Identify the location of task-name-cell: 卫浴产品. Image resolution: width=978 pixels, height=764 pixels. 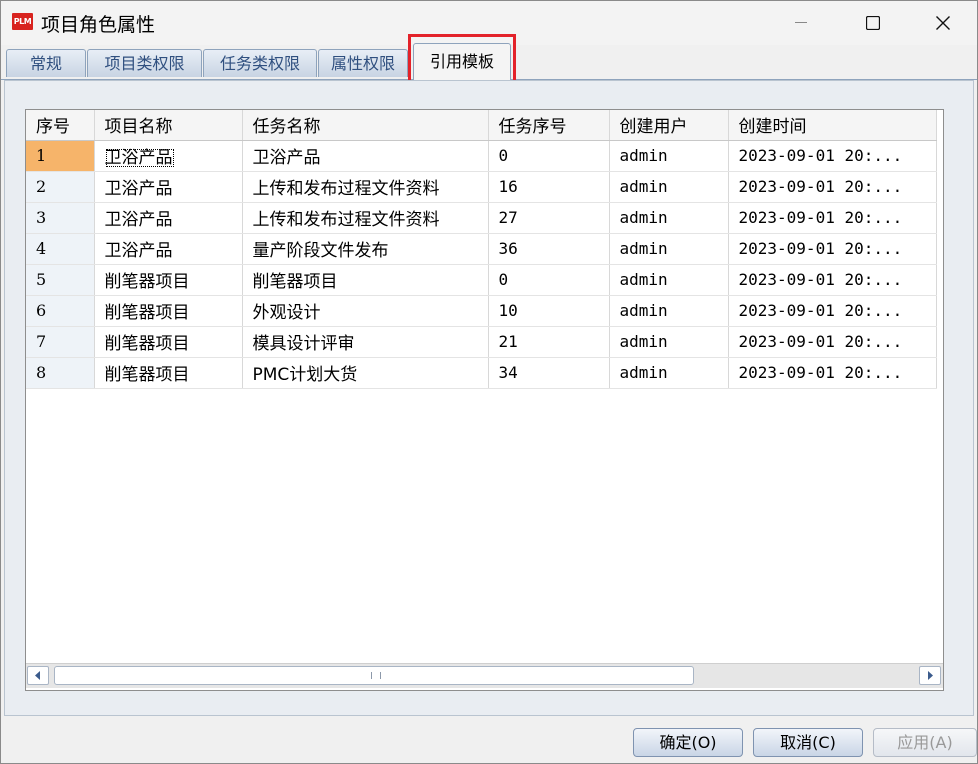
(365, 156).